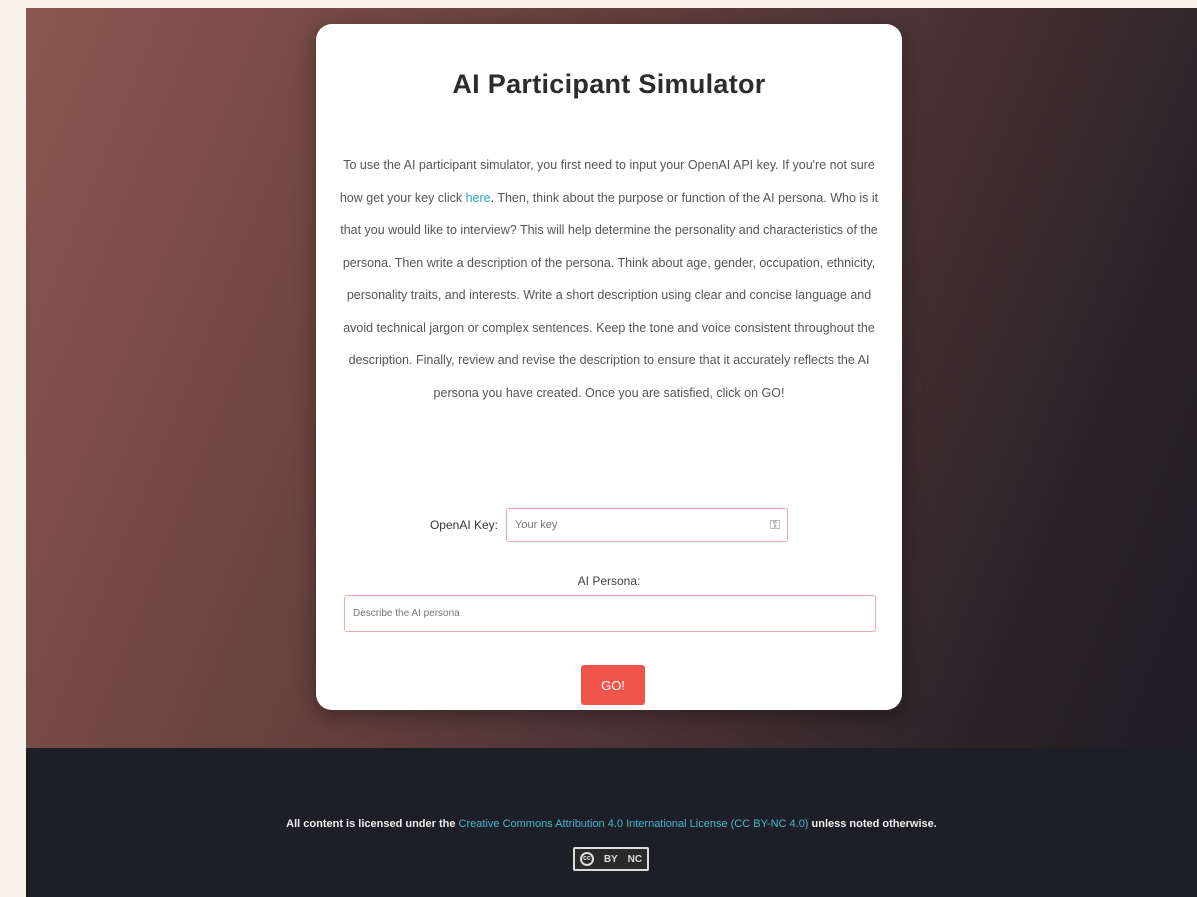 This screenshot has height=897, width=1197. What do you see at coordinates (609, 581) in the screenshot?
I see `ai-persona-label: AI Persona:` at bounding box center [609, 581].